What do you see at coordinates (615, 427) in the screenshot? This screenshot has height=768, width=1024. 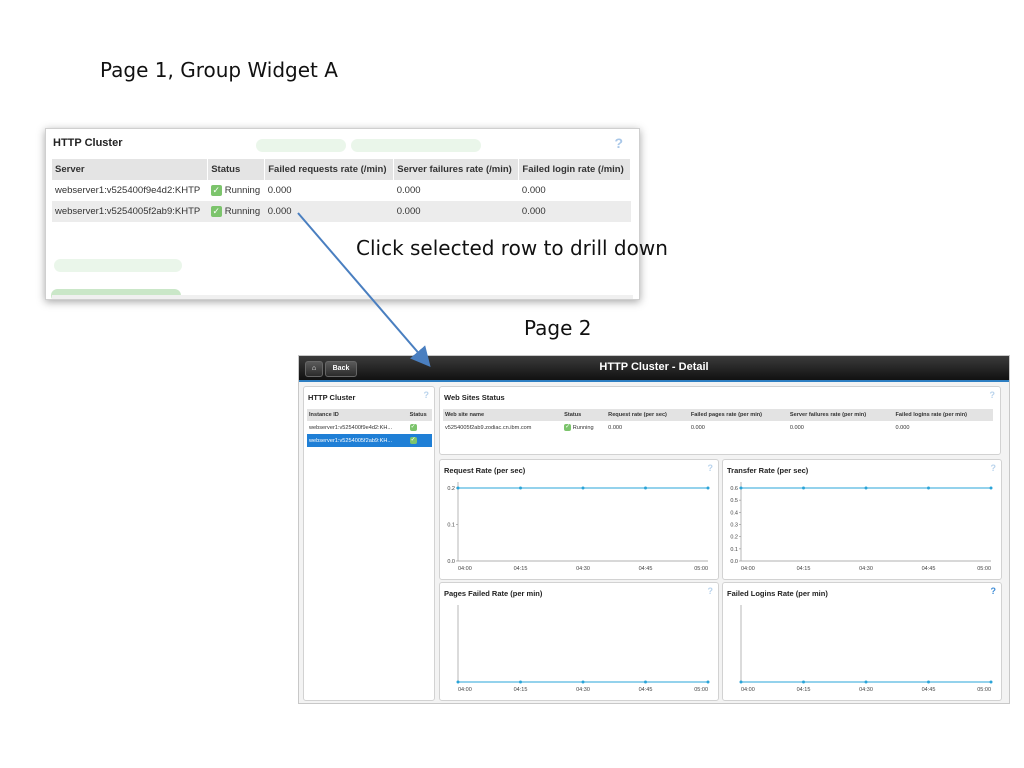 I see `request-rate-cell: 0.000` at bounding box center [615, 427].